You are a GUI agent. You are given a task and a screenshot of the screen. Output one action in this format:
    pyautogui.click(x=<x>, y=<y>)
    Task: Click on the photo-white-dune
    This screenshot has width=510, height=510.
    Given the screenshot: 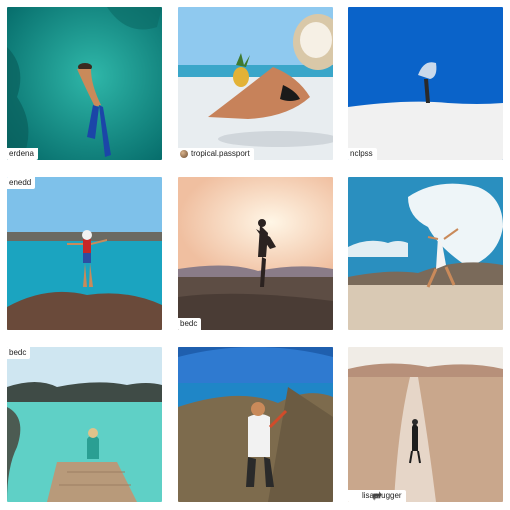 What is the action you would take?
    pyautogui.click(x=425, y=83)
    